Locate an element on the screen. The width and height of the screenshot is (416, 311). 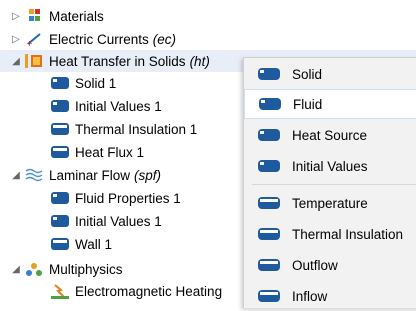
tree-item-label: Solid 1 is located at coordinates (96, 83).